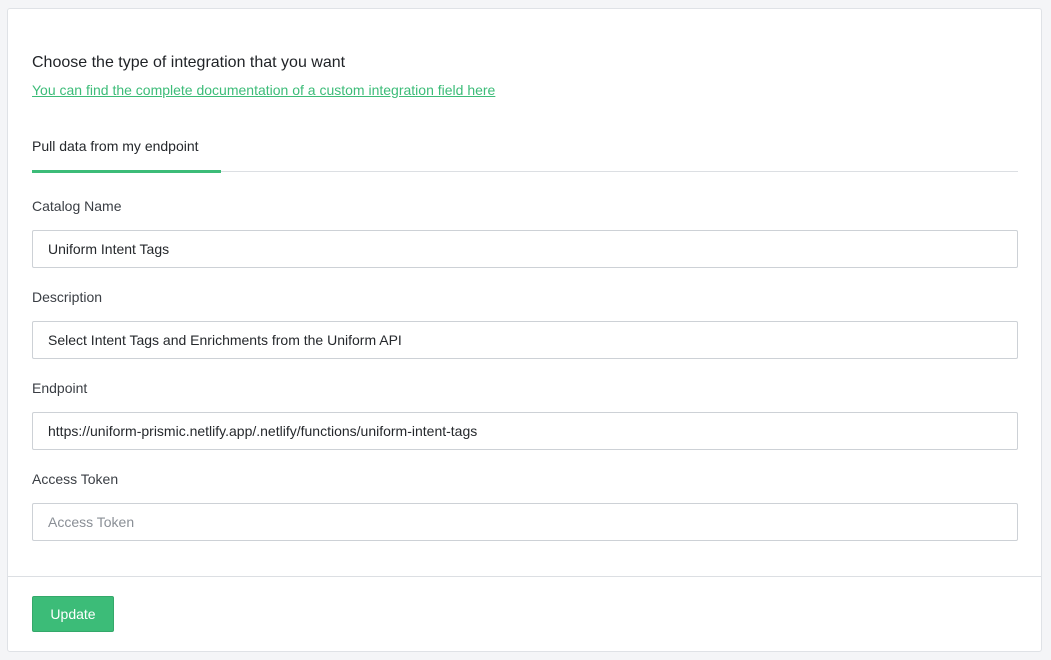 This screenshot has width=1051, height=660. Describe the element at coordinates (525, 522) in the screenshot. I see `access-token-input` at that location.